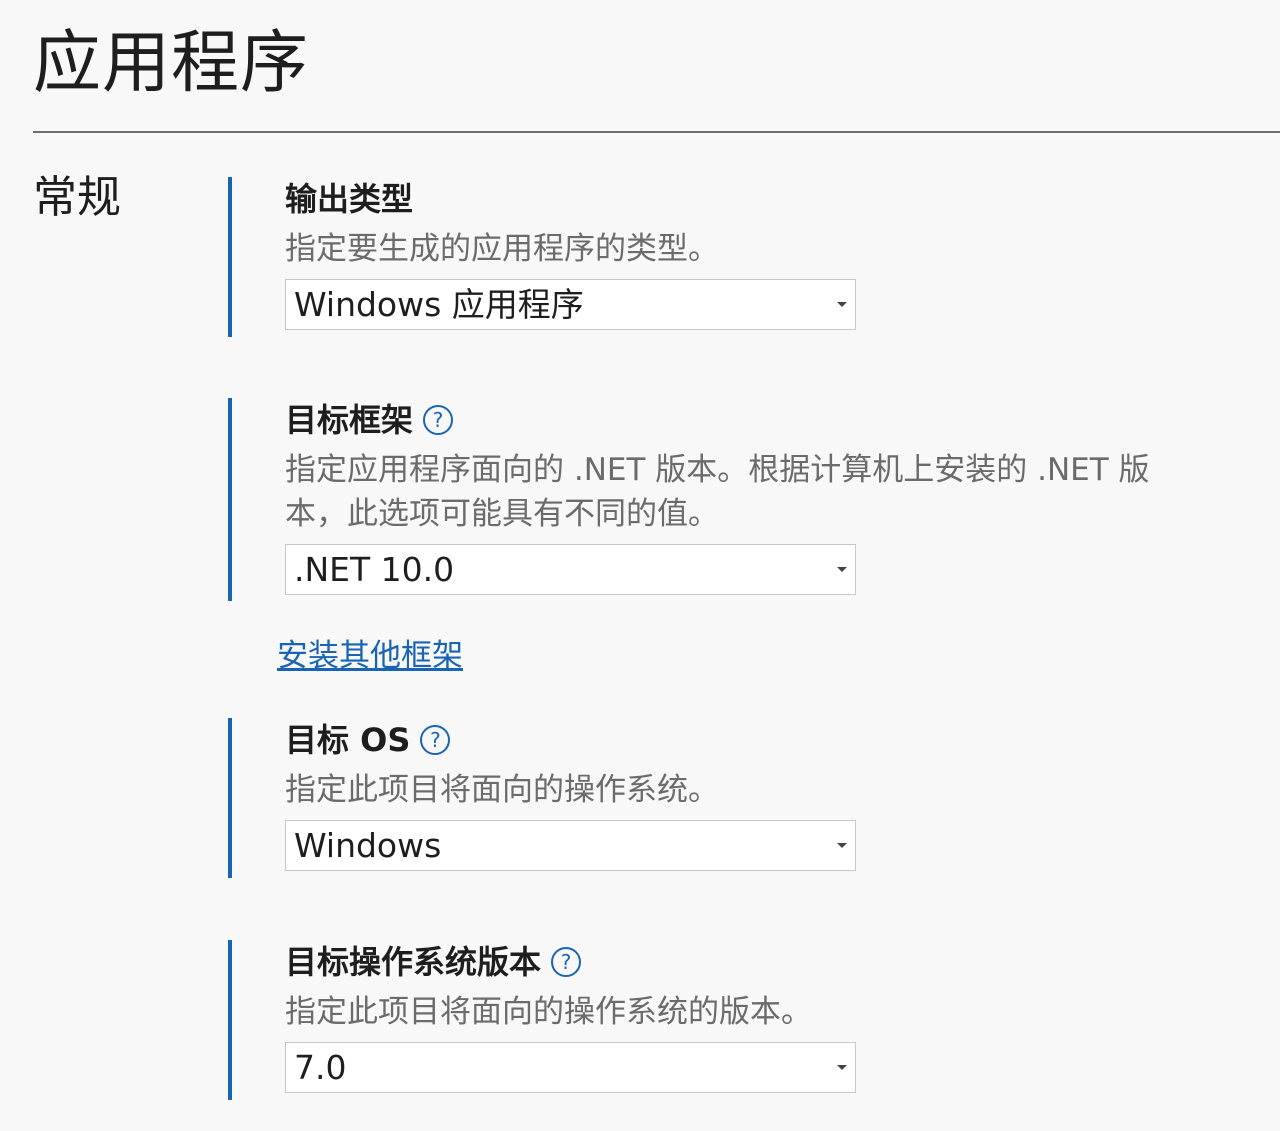  I want to click on page-title: 应用程序, so click(171, 63).